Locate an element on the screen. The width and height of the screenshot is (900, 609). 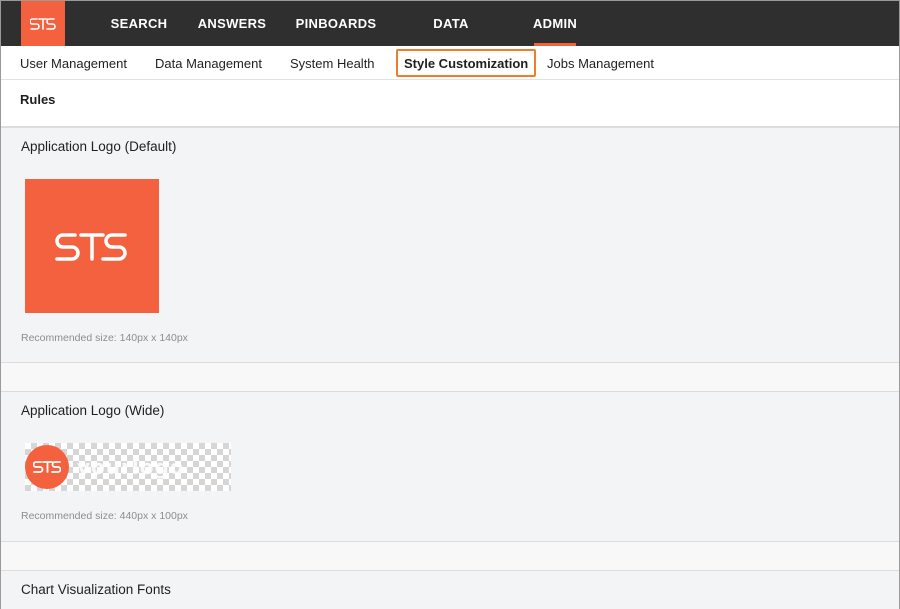
logo-circle is located at coordinates (47, 467).